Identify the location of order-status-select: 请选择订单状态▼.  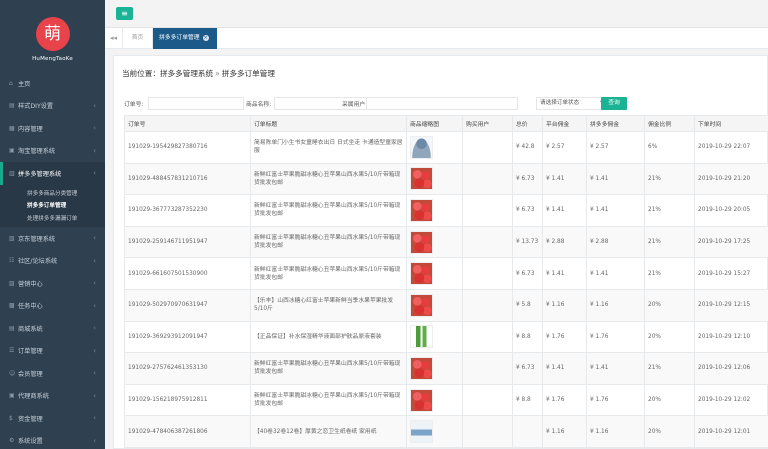
(572, 103).